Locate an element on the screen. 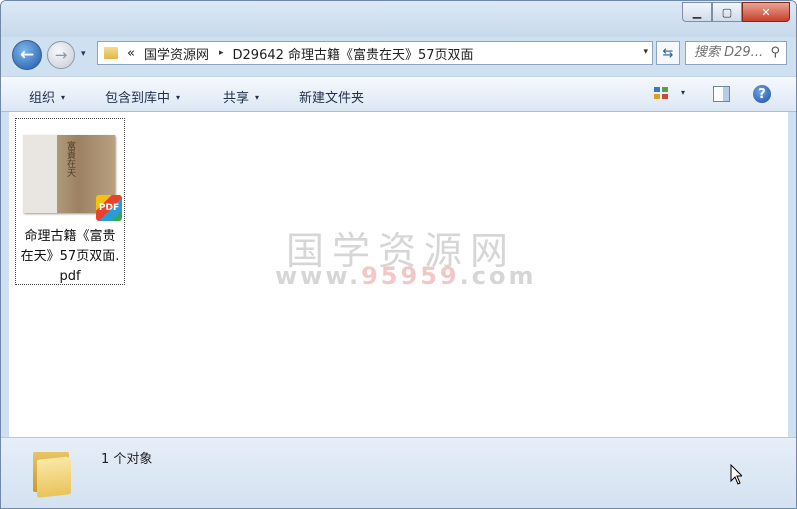 The image size is (797, 509). back-button: ← is located at coordinates (27, 55).